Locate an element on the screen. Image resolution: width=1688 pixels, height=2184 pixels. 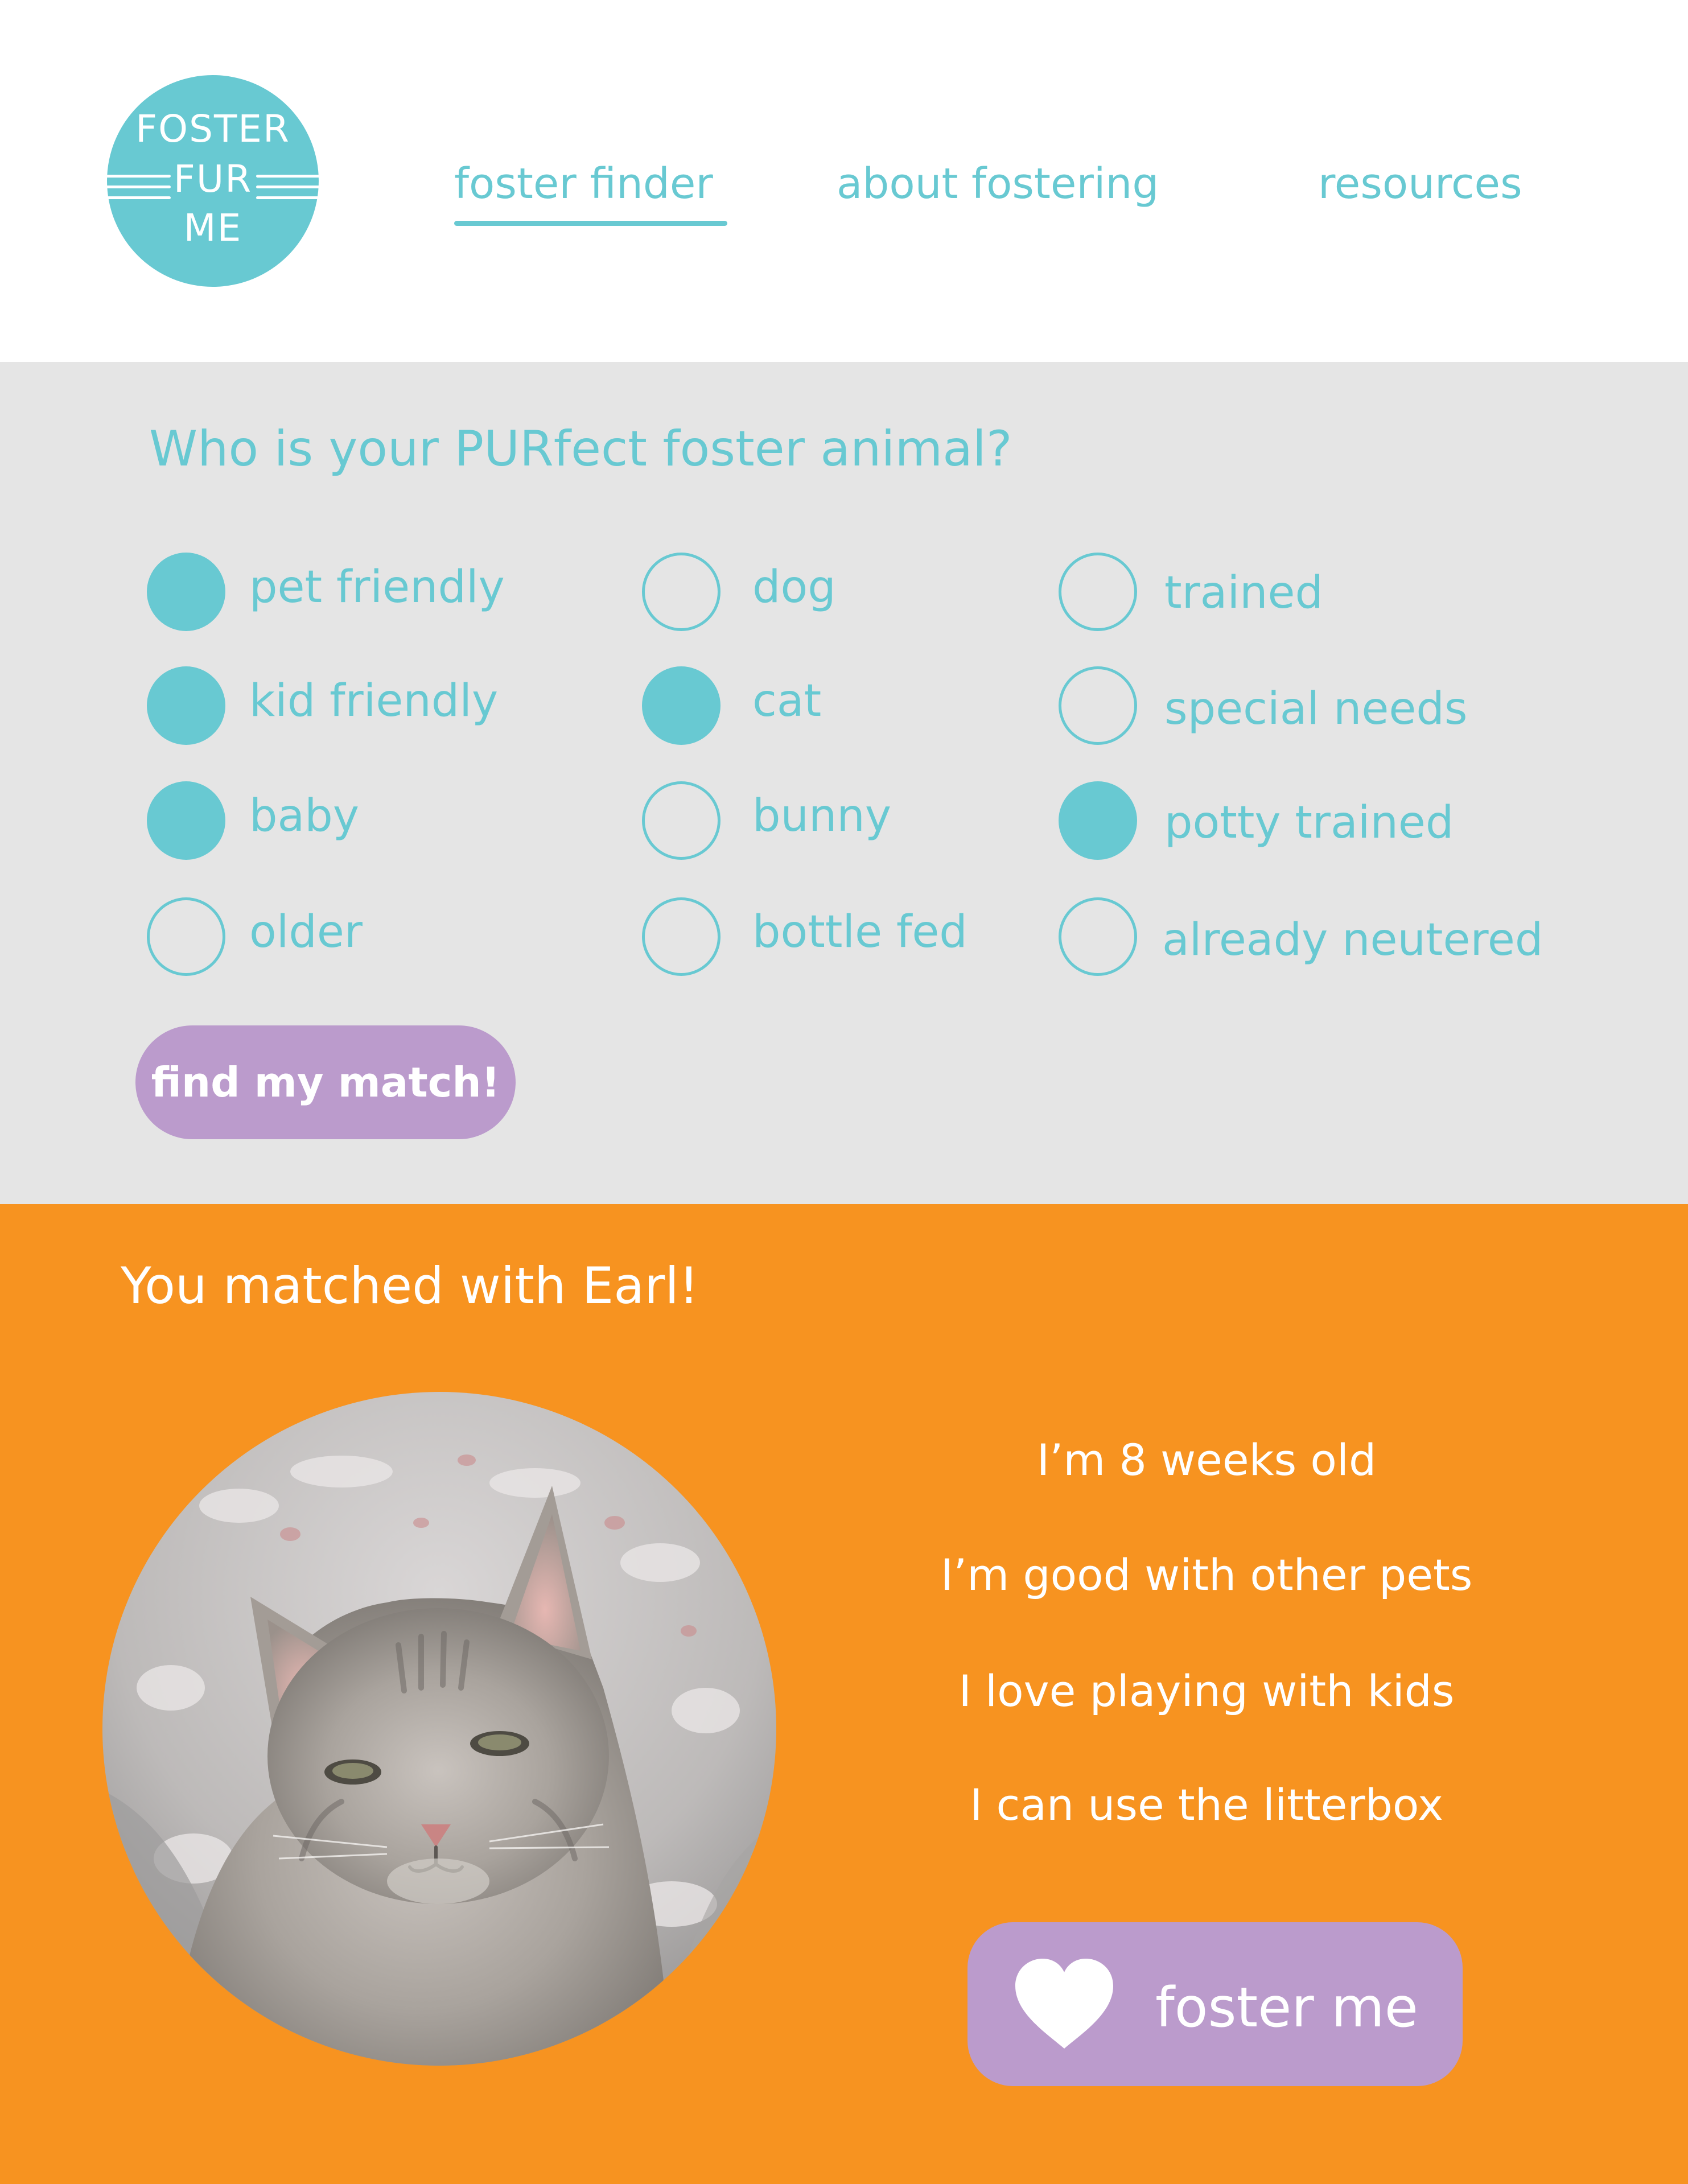
nav-active-underline is located at coordinates (590, 223).